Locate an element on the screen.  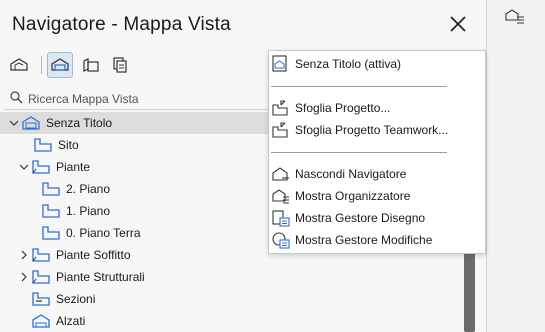
menu-item-senza-titolo-attiva: Senza Titolo (attiva) is located at coordinates (377, 64).